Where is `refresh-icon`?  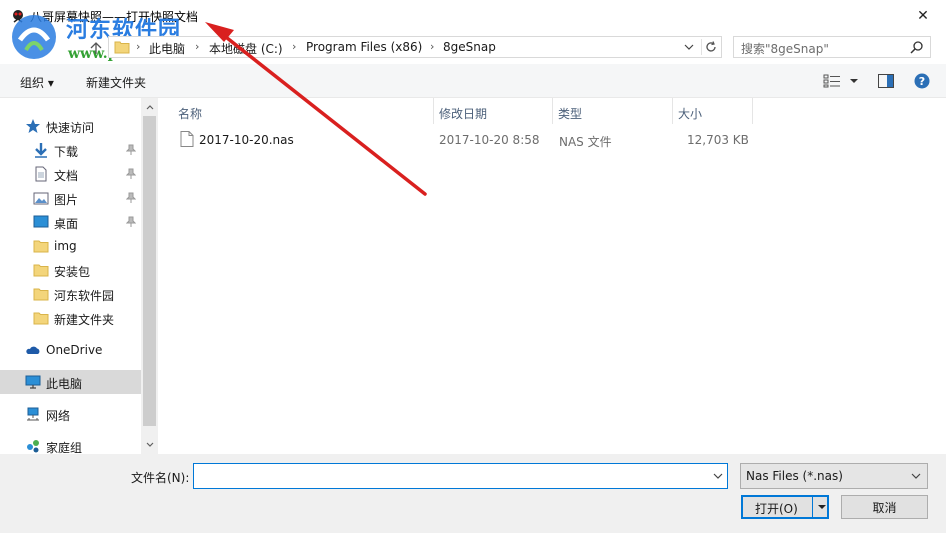
refresh-icon is located at coordinates (710, 46).